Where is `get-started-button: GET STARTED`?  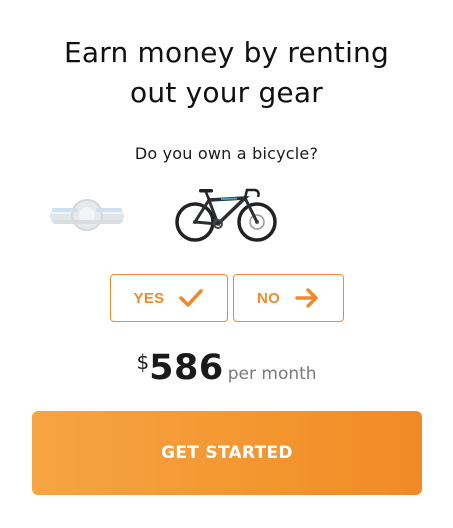
get-started-button: GET STARTED is located at coordinates (227, 453).